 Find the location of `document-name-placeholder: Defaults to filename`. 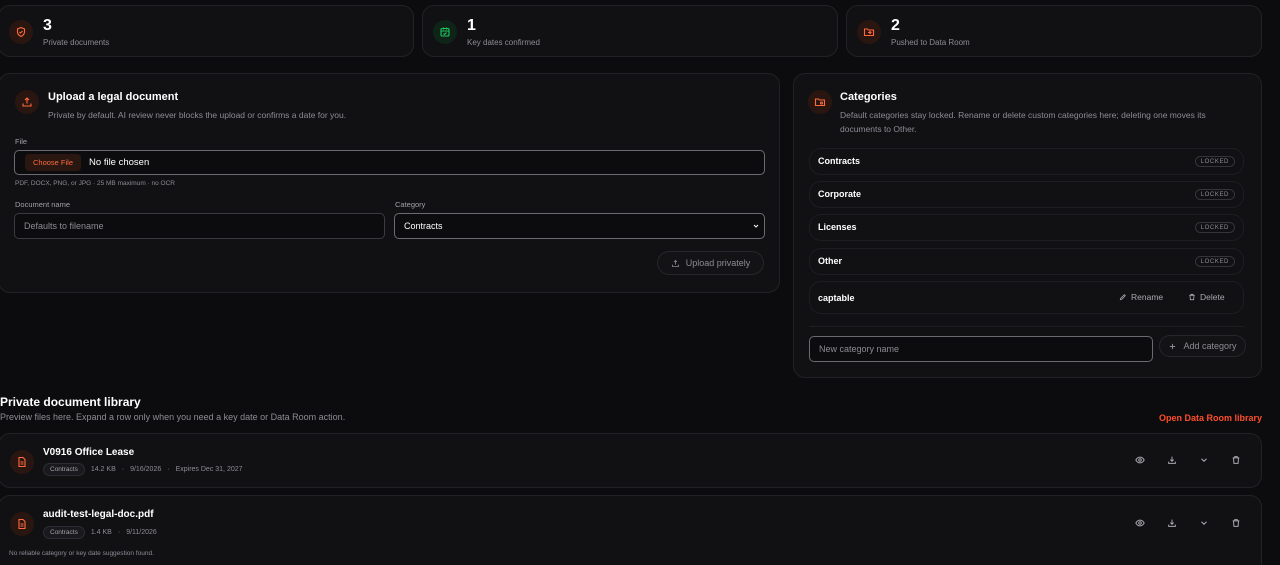

document-name-placeholder: Defaults to filename is located at coordinates (64, 226).